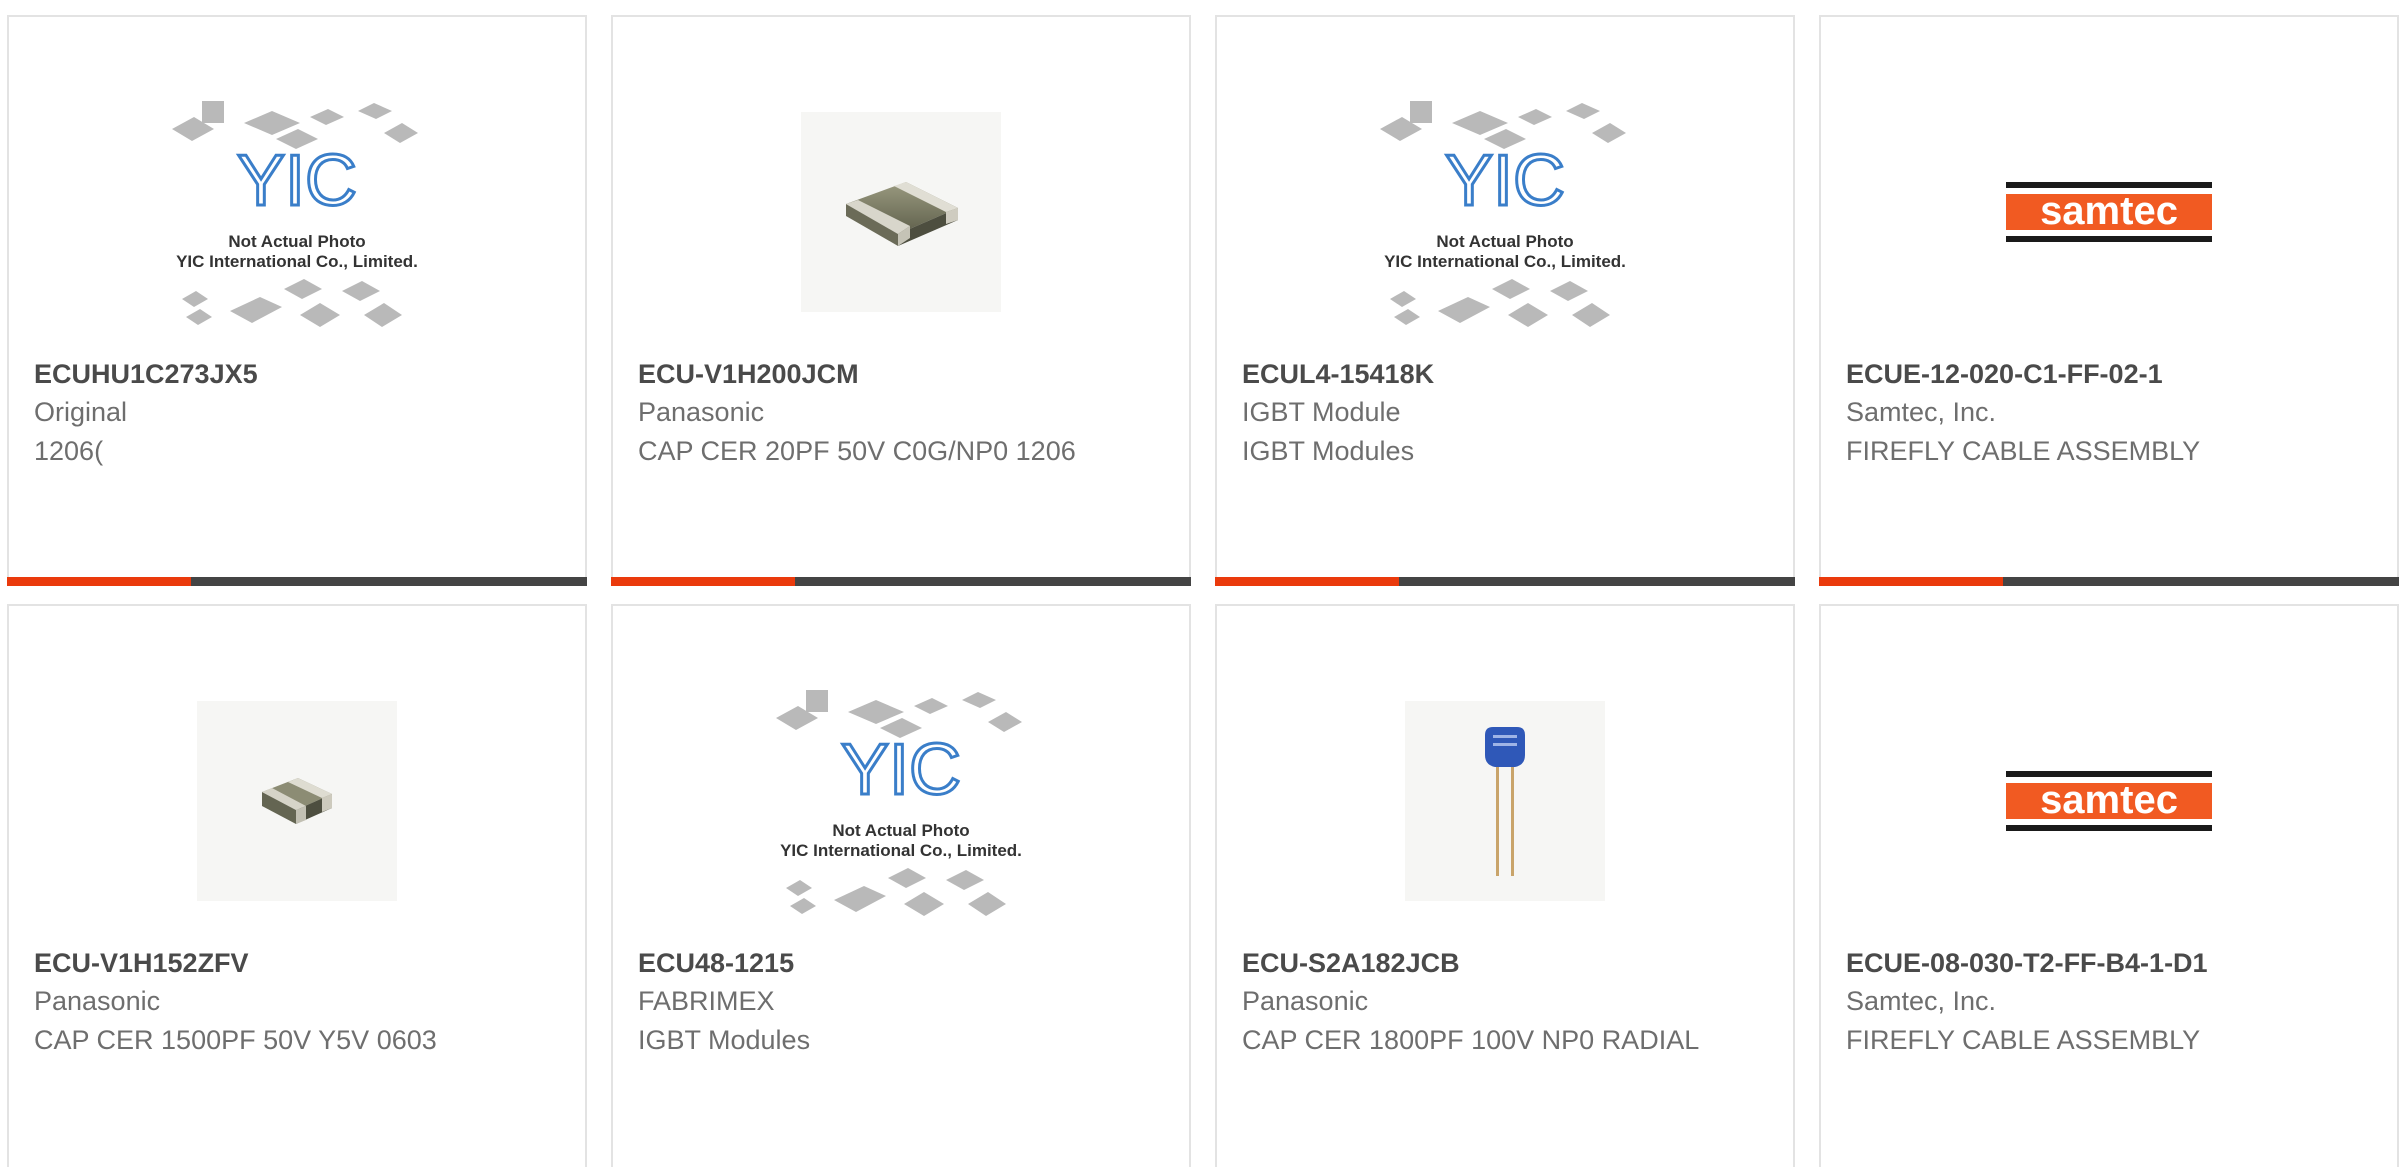 The height and width of the screenshot is (1167, 2400). What do you see at coordinates (716, 963) in the screenshot?
I see `part-number: ECU48-1215` at bounding box center [716, 963].